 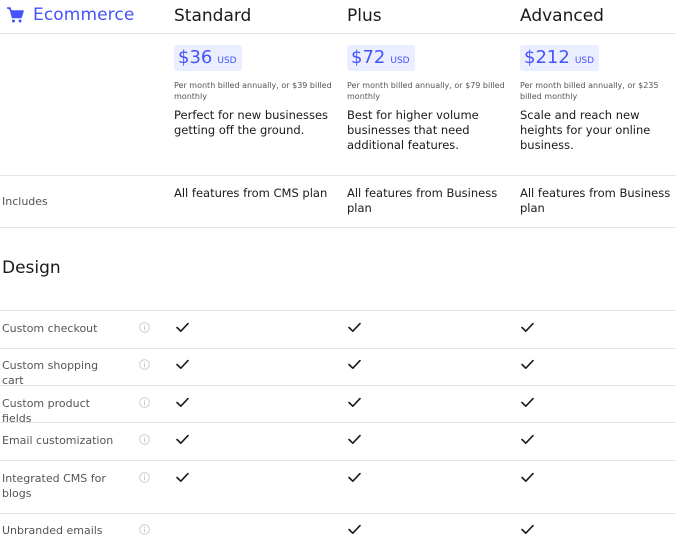 I want to click on feature-label: Custom checkout, so click(x=50, y=328).